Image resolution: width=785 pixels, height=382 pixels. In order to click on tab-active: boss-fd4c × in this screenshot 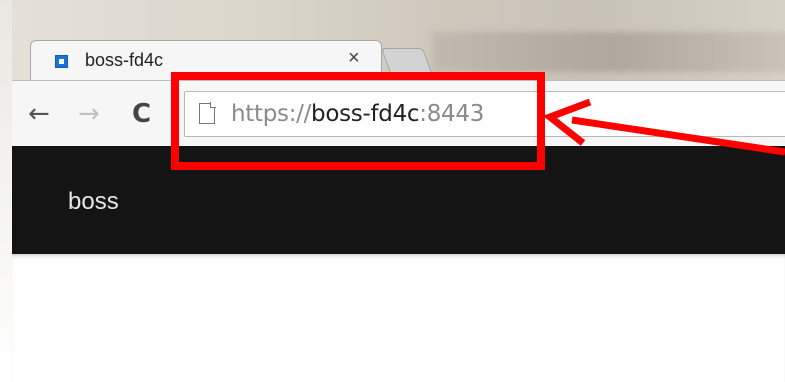, I will do `click(206, 61)`.